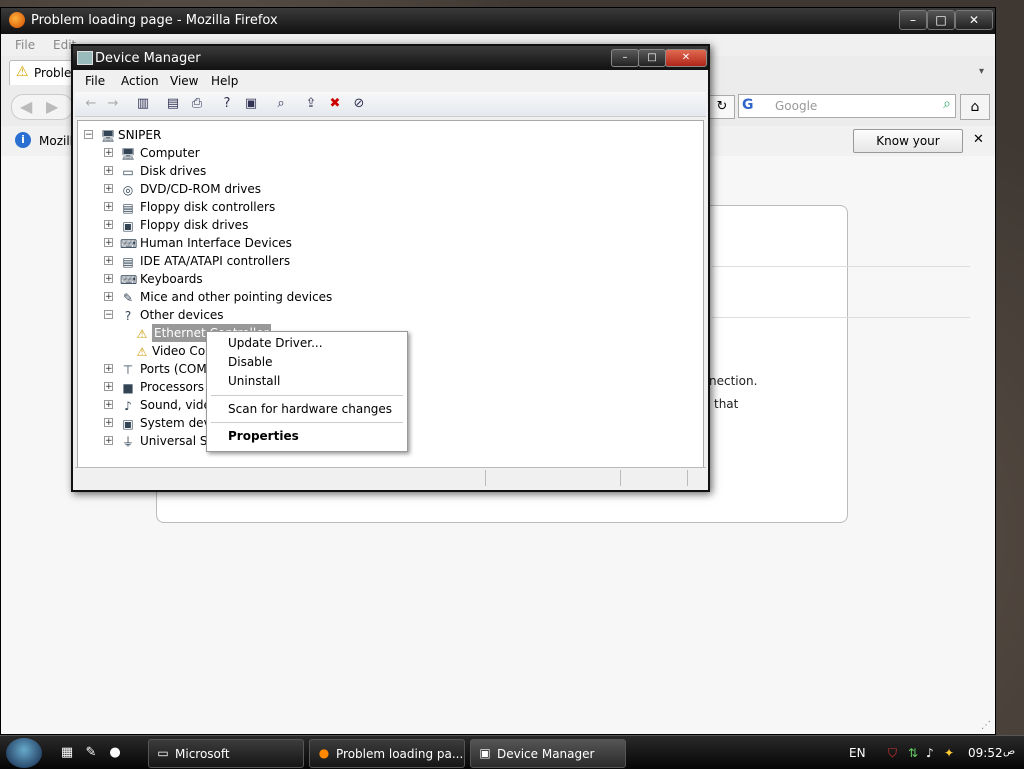 This screenshot has width=1024, height=769. What do you see at coordinates (726, 404) in the screenshot?
I see `error-text-2: that` at bounding box center [726, 404].